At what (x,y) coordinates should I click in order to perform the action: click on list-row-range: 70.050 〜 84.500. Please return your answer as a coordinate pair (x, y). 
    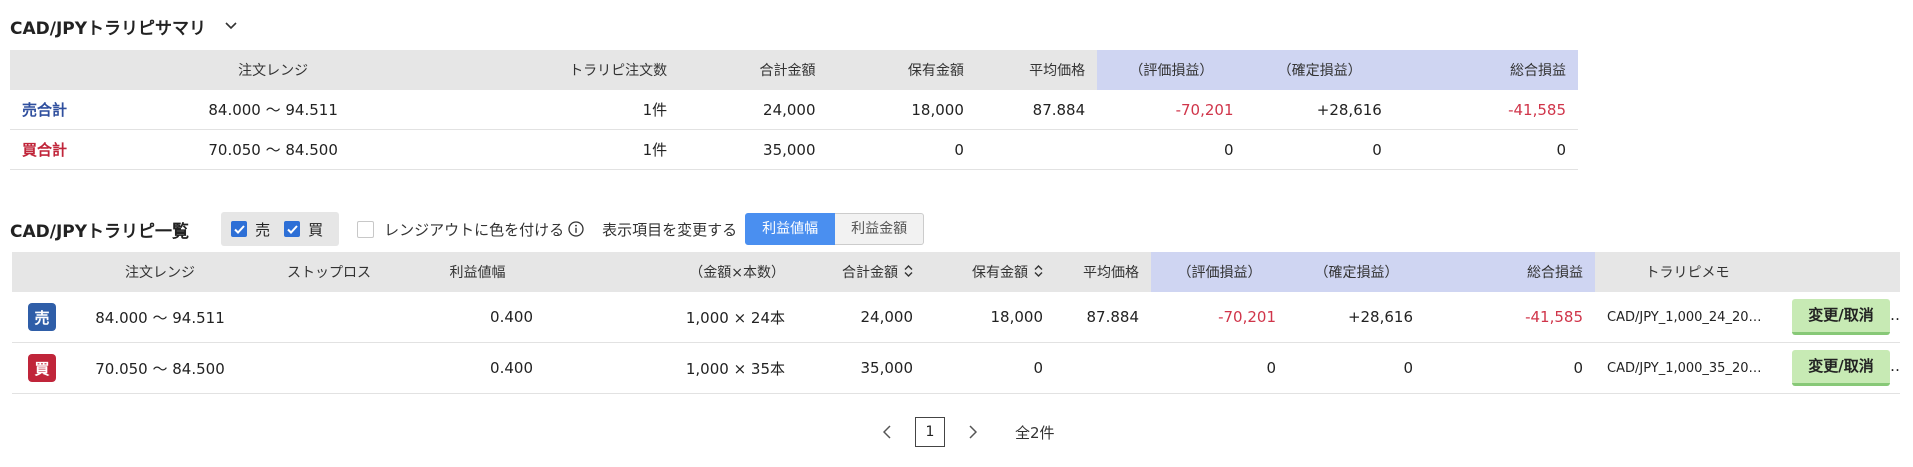
    Looking at the image, I should click on (160, 368).